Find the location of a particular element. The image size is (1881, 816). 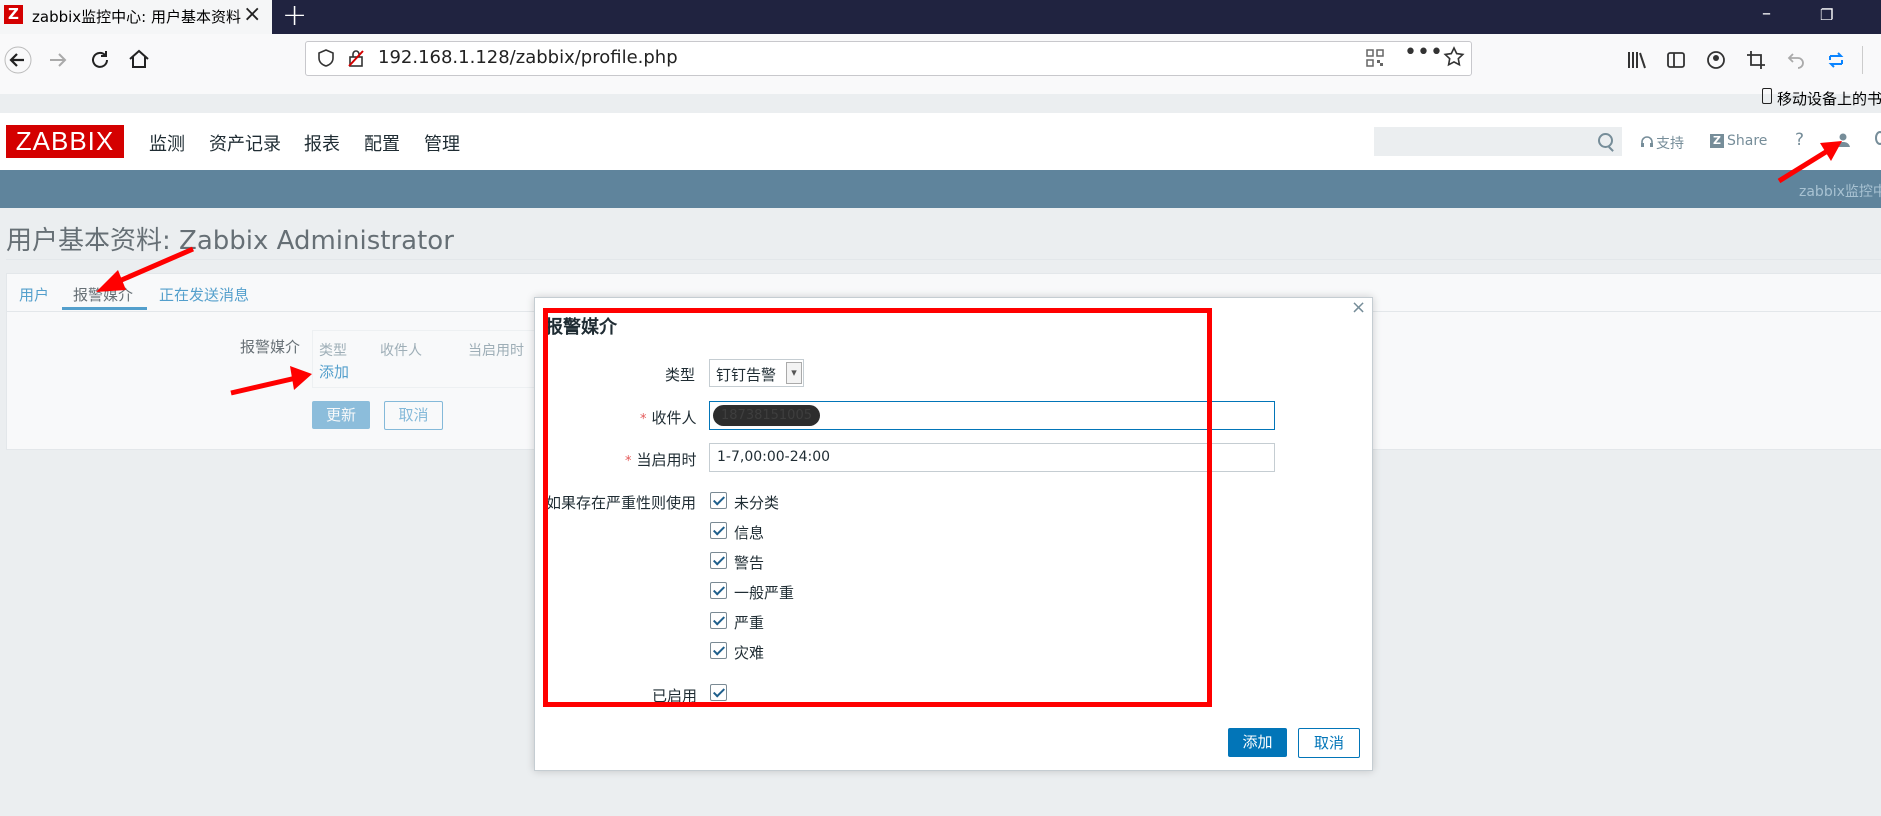

share-z-icon: Z is located at coordinates (1717, 141).